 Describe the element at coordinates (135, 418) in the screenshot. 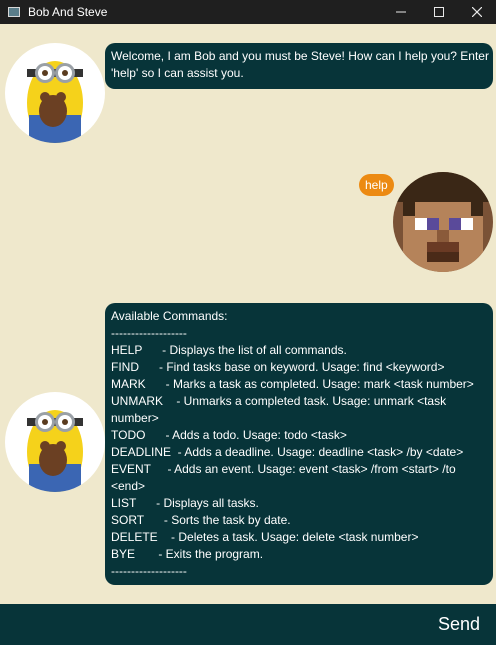

I see `message-line: number>` at that location.